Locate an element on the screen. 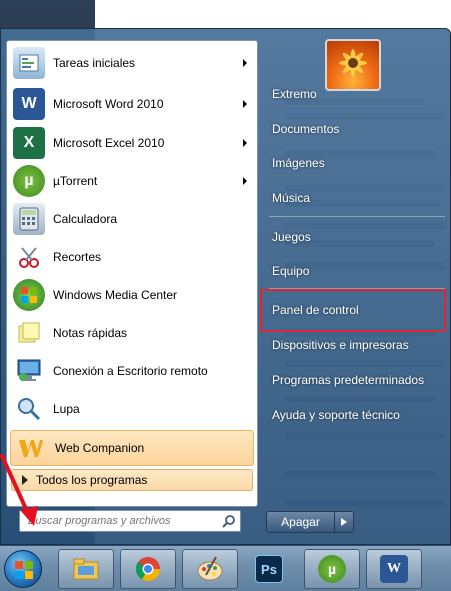  right-item-juegos: Juegos is located at coordinates (359, 237).